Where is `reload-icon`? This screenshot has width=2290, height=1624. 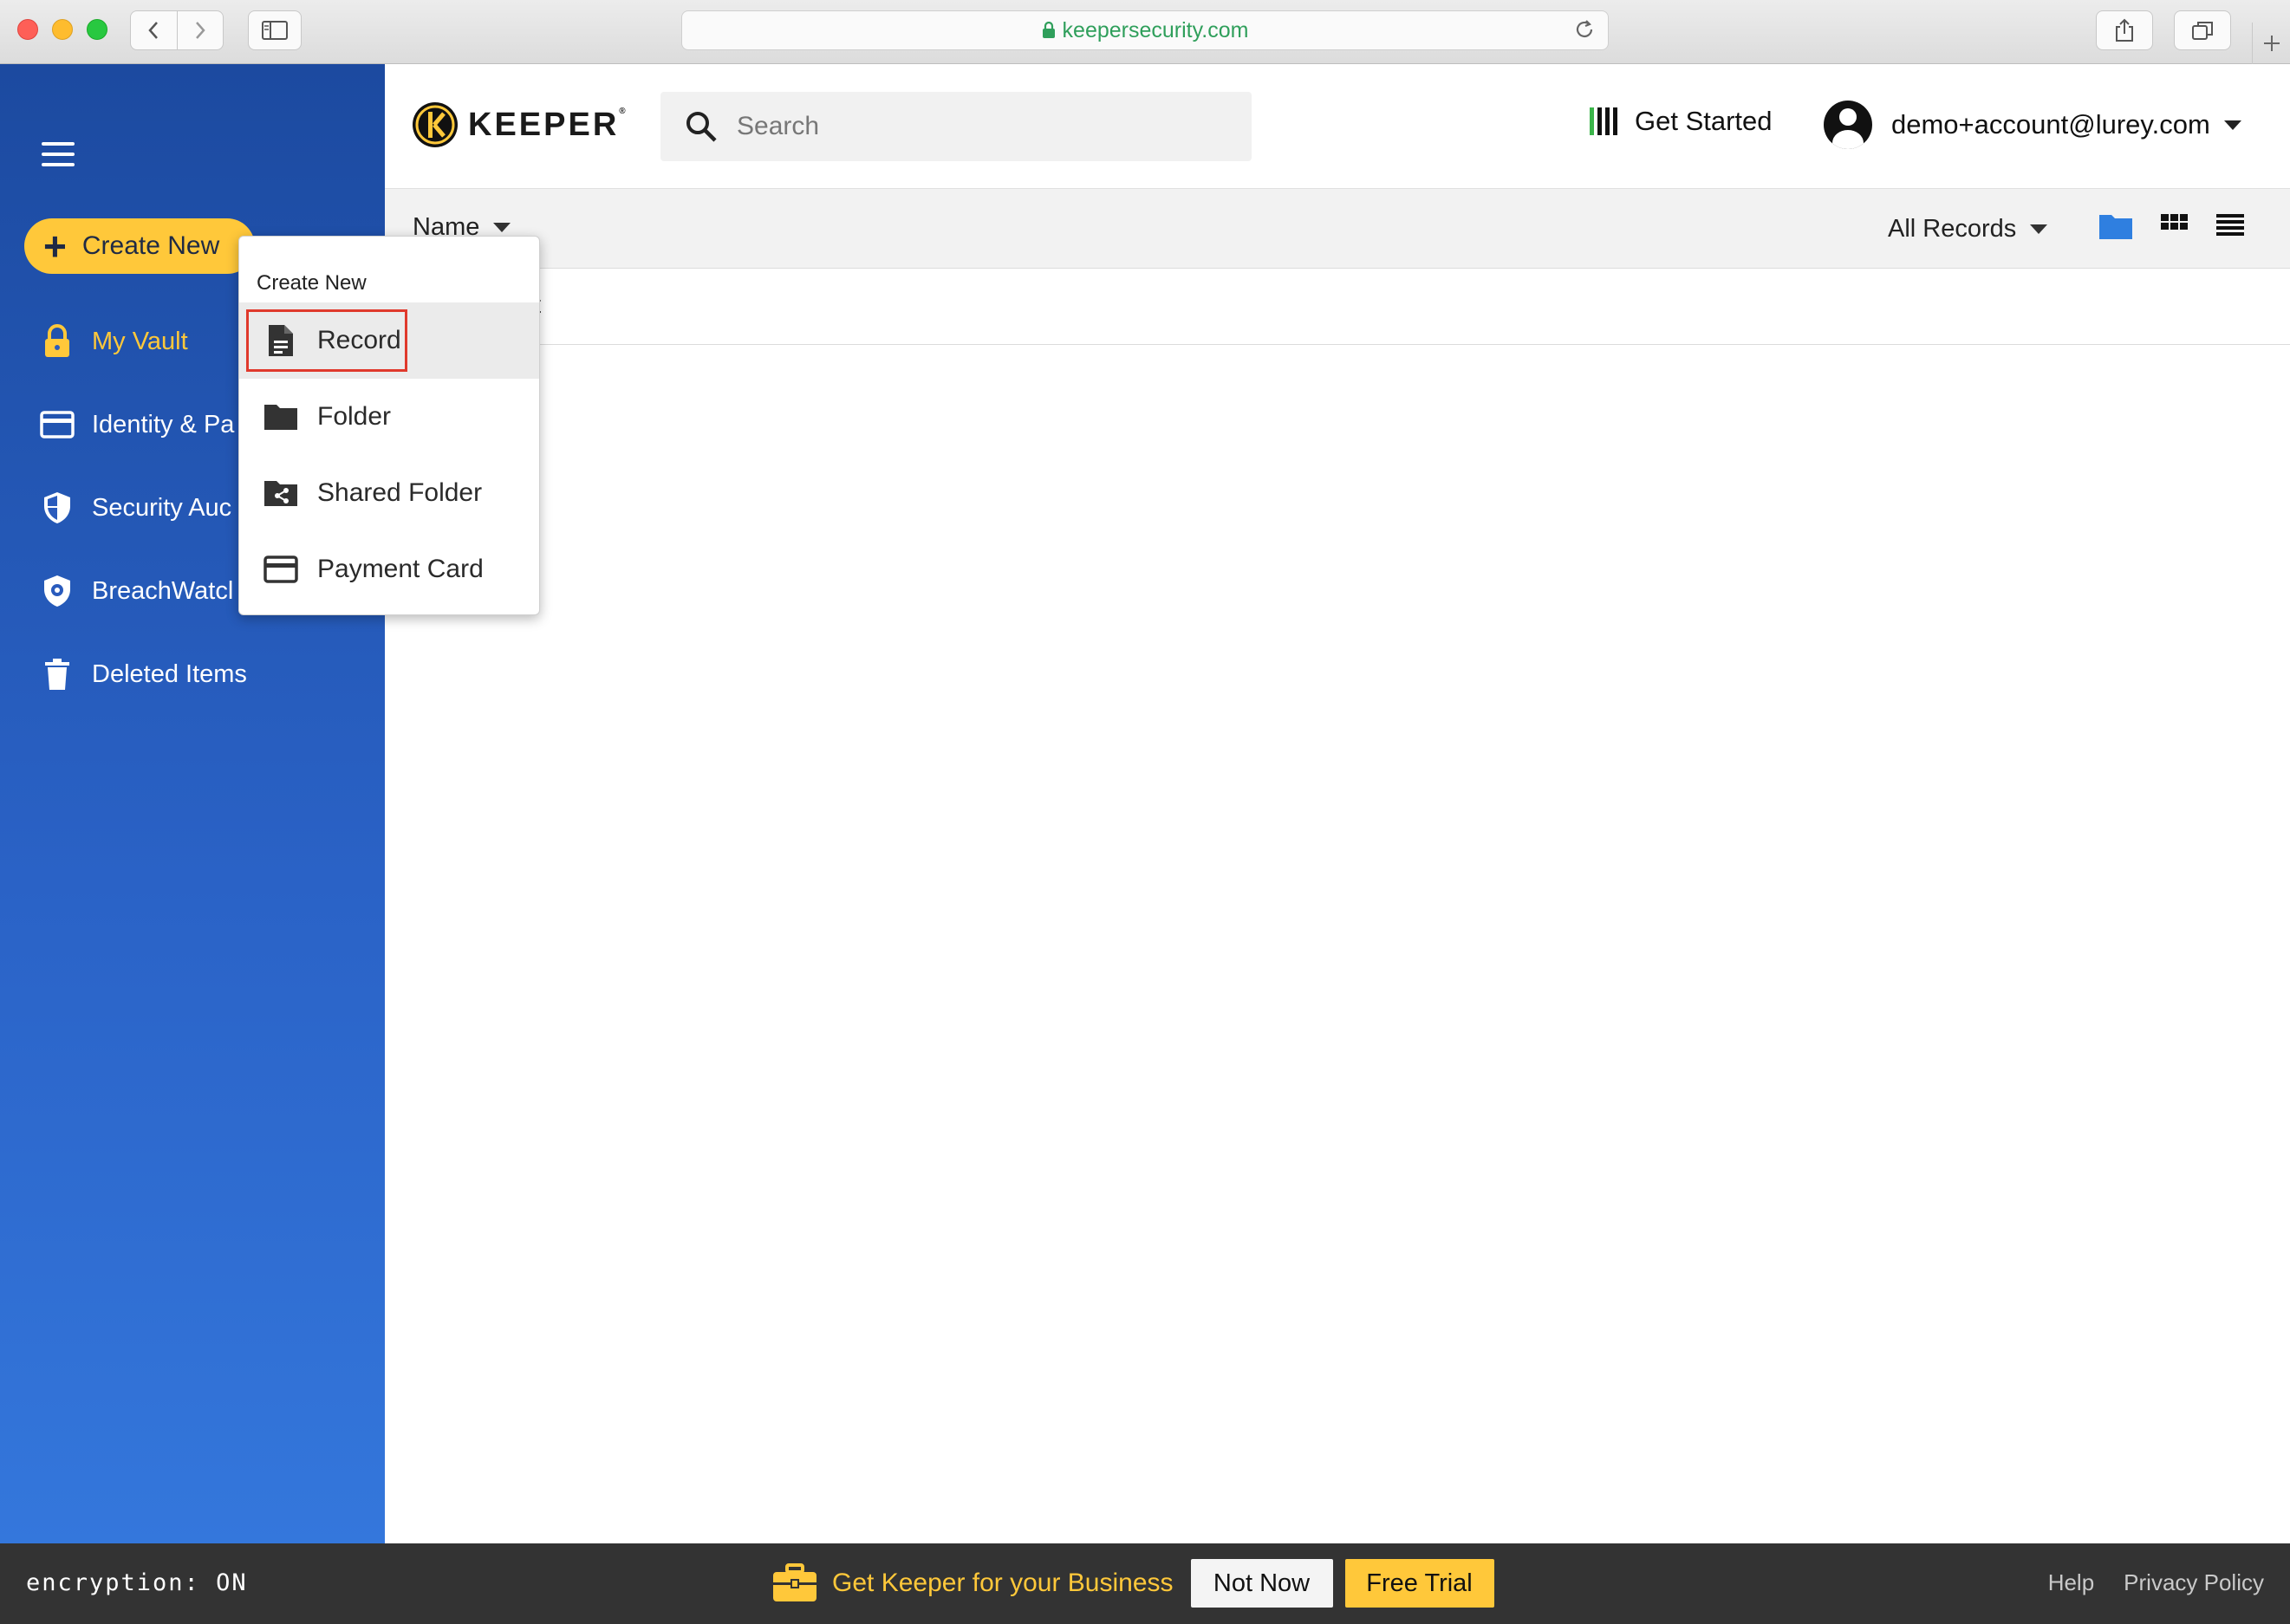
reload-icon is located at coordinates (1584, 29).